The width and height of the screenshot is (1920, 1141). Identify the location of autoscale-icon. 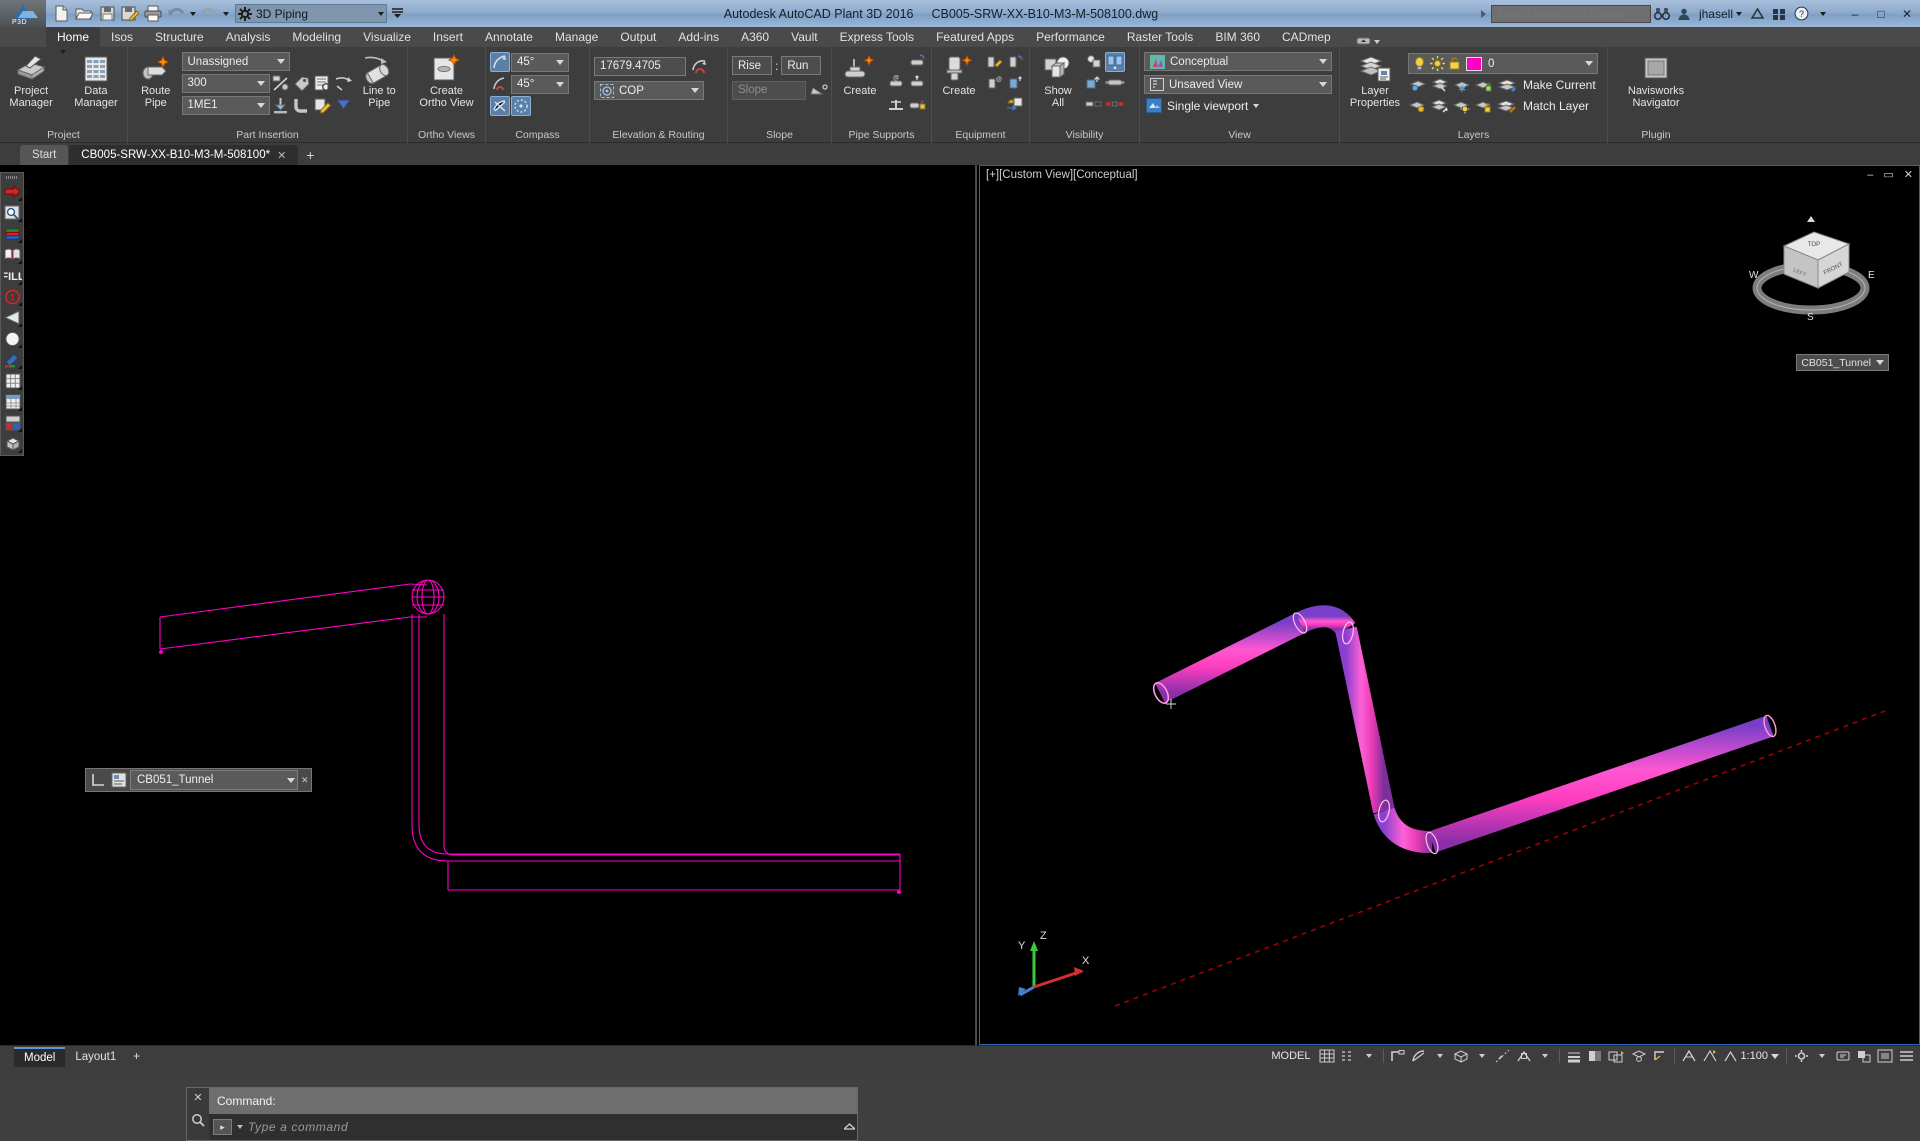
(1710, 1056).